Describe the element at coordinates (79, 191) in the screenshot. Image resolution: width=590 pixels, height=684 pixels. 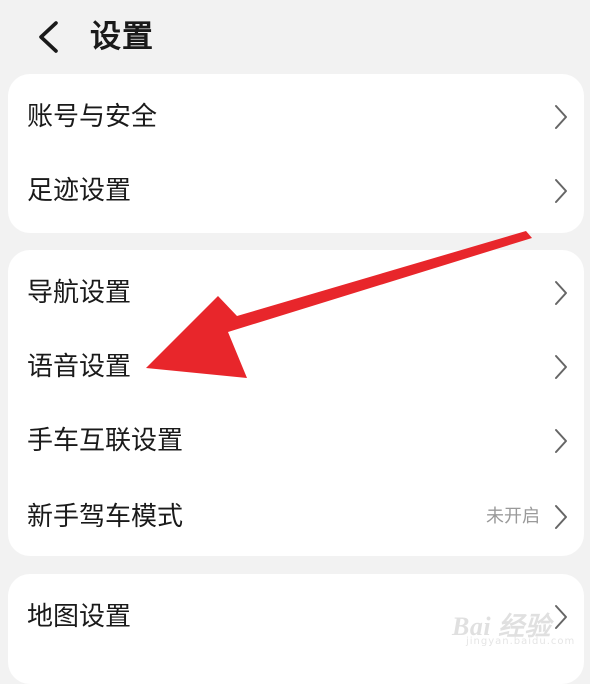
I see `settings-item-label: 足迹设置` at that location.